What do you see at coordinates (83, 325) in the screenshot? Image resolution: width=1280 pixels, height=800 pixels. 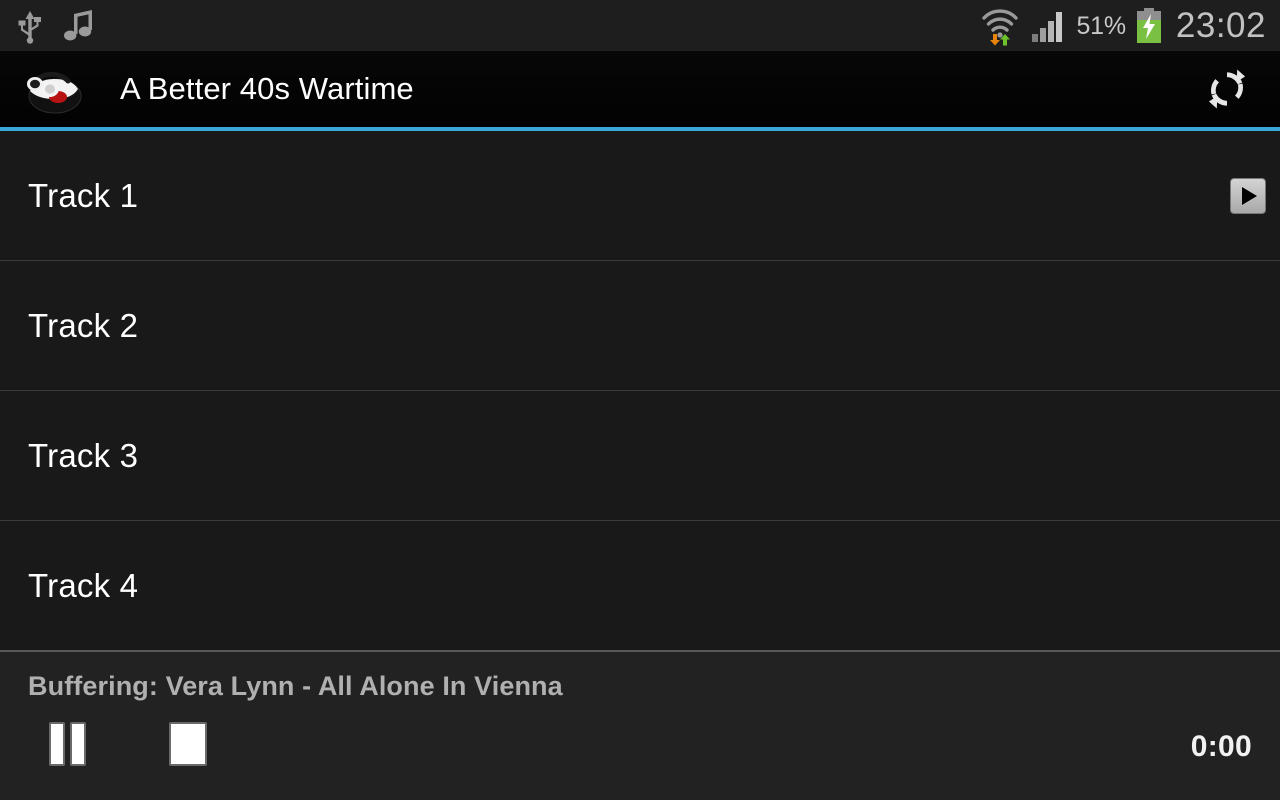 I see `track-label: Track 2` at bounding box center [83, 325].